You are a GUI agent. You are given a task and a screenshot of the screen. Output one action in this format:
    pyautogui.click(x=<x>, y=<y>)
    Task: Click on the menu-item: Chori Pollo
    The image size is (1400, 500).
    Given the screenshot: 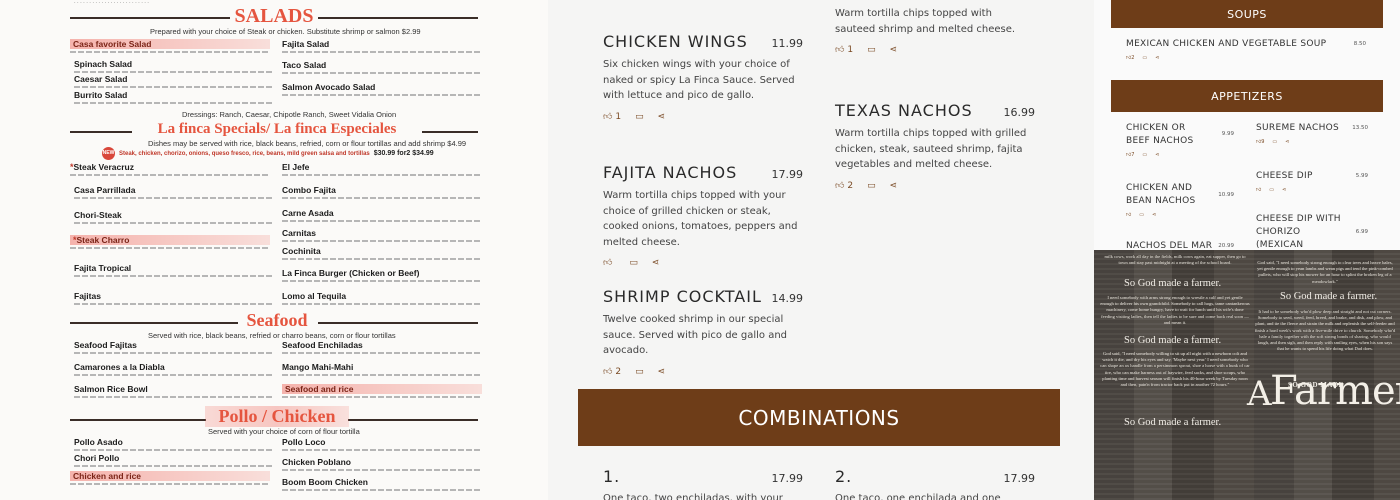 What is the action you would take?
    pyautogui.click(x=174, y=463)
    